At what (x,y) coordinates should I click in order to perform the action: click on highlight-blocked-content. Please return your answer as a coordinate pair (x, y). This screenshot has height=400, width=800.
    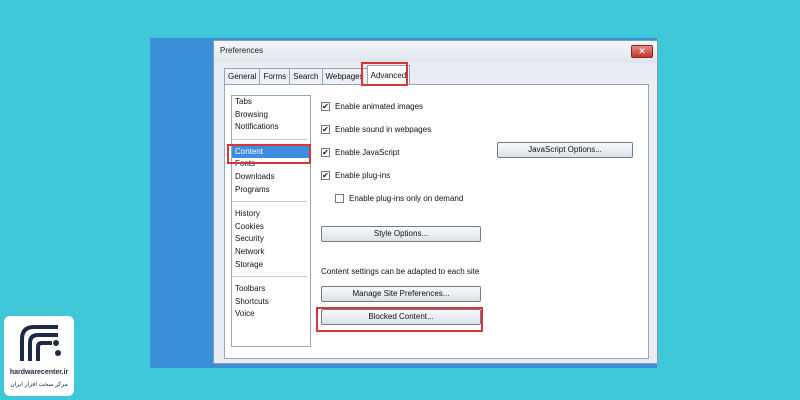
    Looking at the image, I should click on (399, 319).